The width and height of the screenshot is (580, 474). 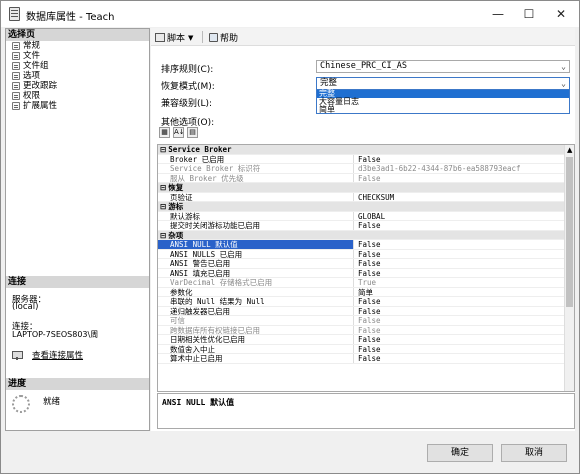 I want to click on grid-property-row: 算术中止已启用 False, so click(x=361, y=359).